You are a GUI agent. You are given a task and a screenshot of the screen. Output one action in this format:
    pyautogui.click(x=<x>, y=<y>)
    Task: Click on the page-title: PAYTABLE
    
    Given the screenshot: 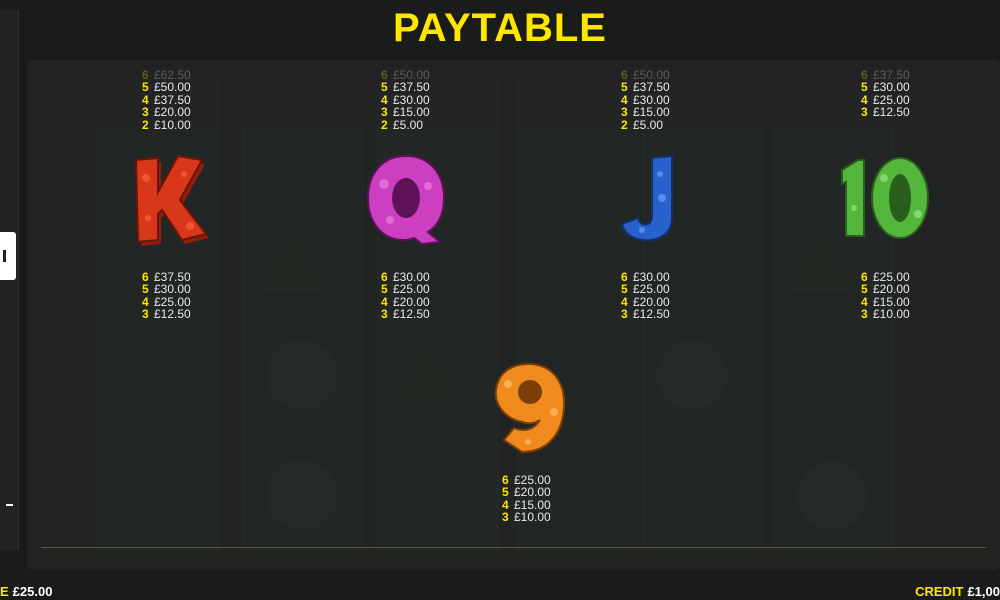 What is the action you would take?
    pyautogui.click(x=500, y=28)
    